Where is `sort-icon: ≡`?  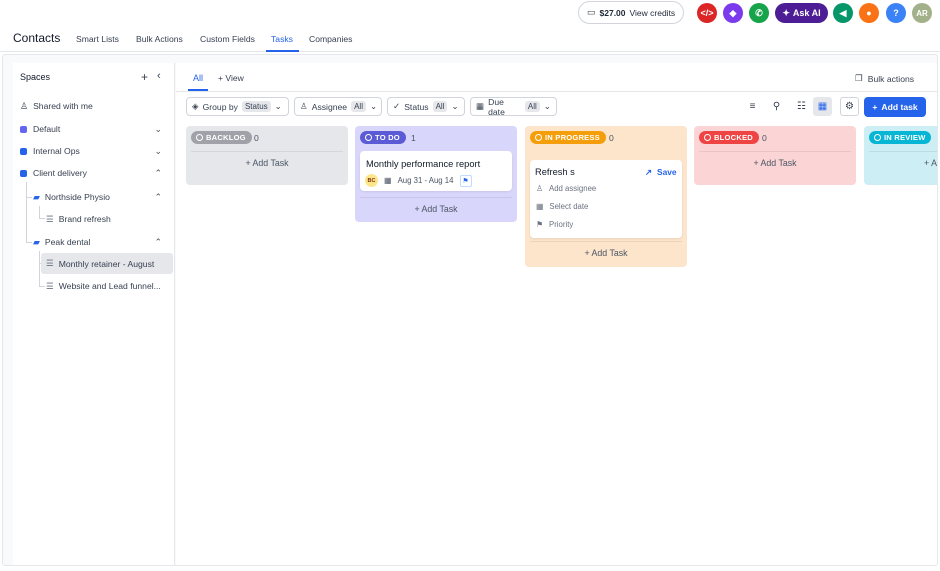 sort-icon: ≡ is located at coordinates (752, 106).